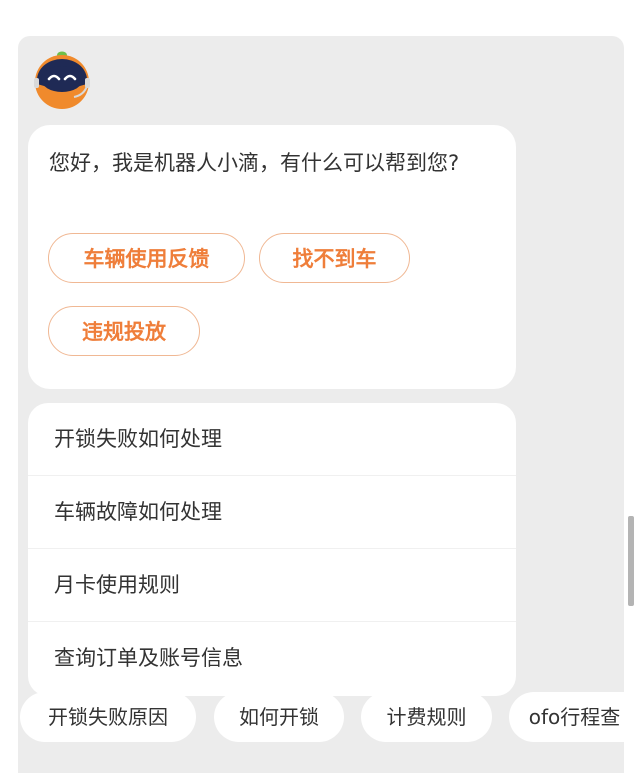  What do you see at coordinates (146, 258) in the screenshot?
I see `quick-action-vehicle-feedback: 车辆使用反馈` at bounding box center [146, 258].